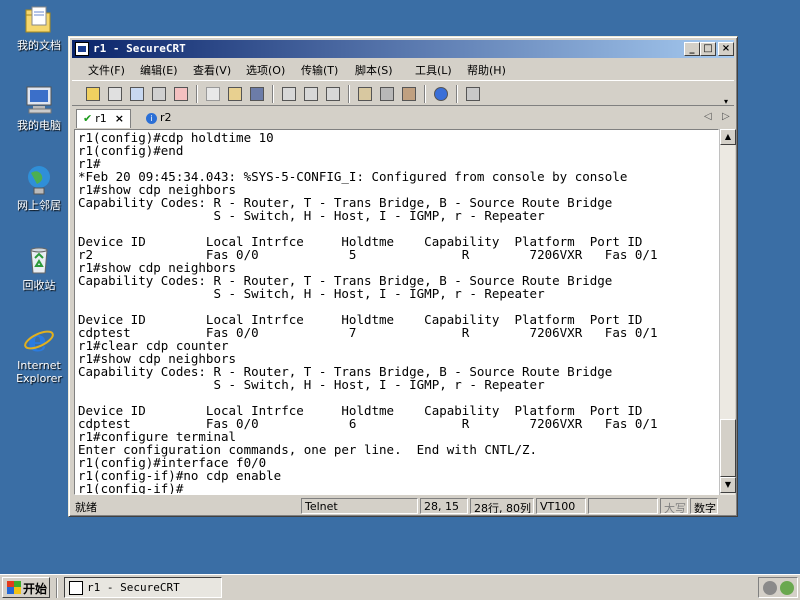  Describe the element at coordinates (692, 49) in the screenshot. I see `minimize-button: _` at that location.